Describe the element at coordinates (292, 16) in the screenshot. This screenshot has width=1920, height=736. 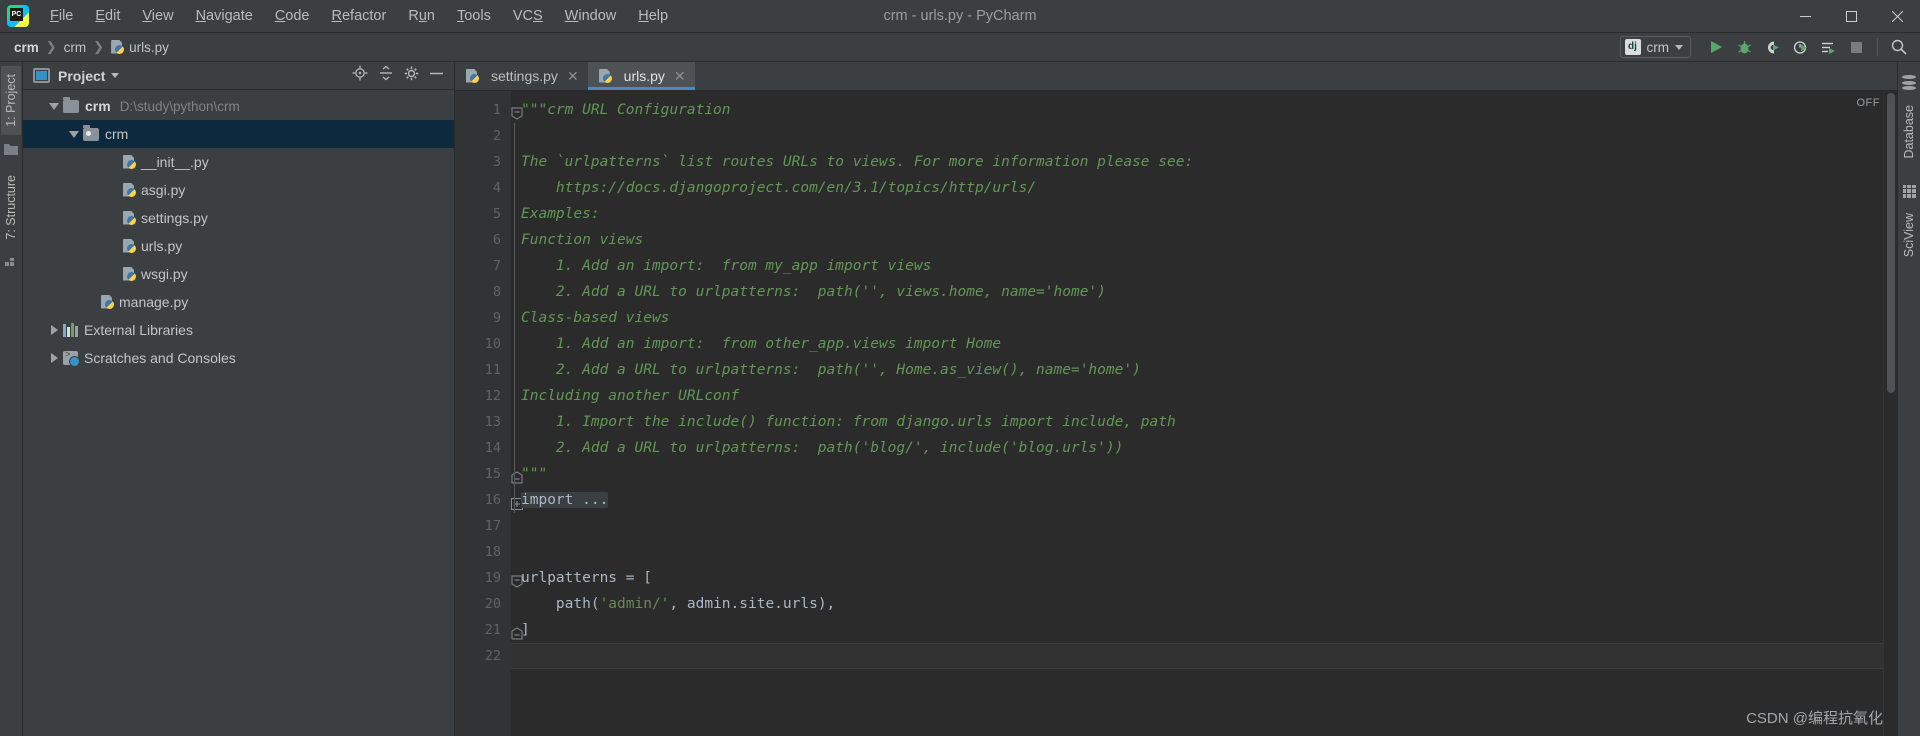
I see `menu-item-code: Code` at that location.